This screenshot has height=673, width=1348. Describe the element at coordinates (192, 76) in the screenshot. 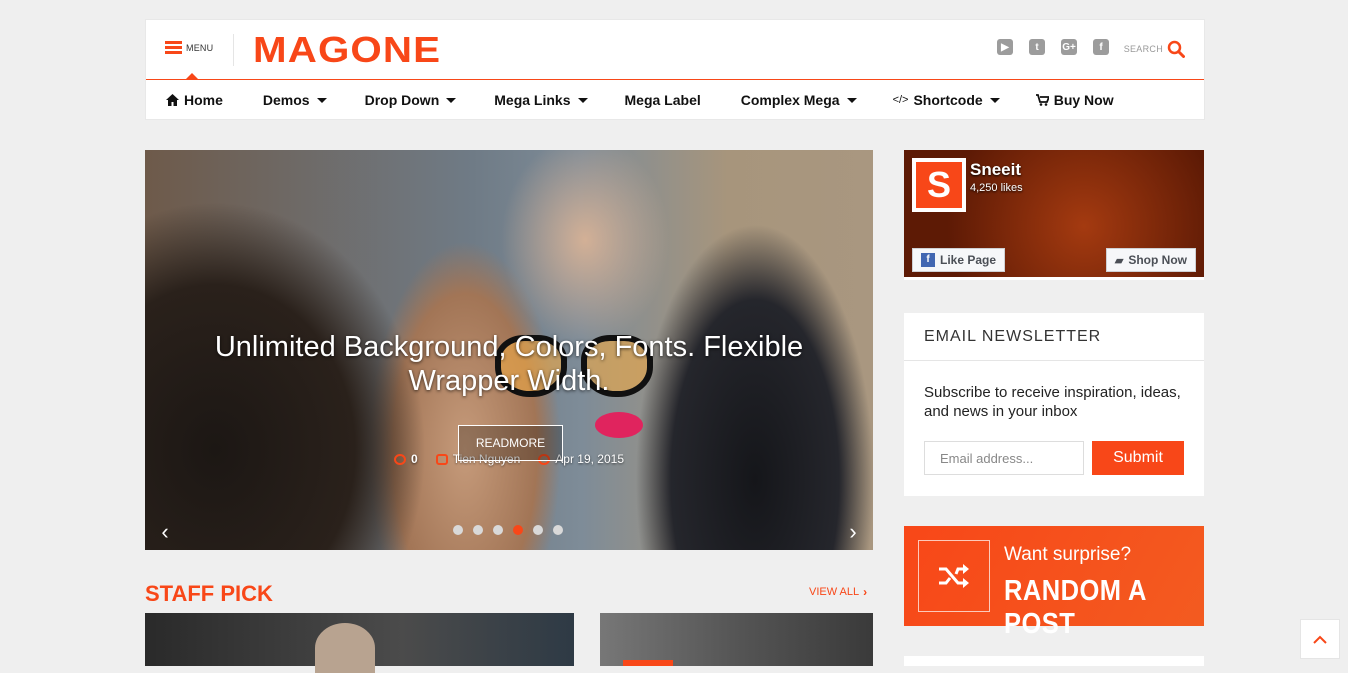

I see `menu-caret-icon` at that location.